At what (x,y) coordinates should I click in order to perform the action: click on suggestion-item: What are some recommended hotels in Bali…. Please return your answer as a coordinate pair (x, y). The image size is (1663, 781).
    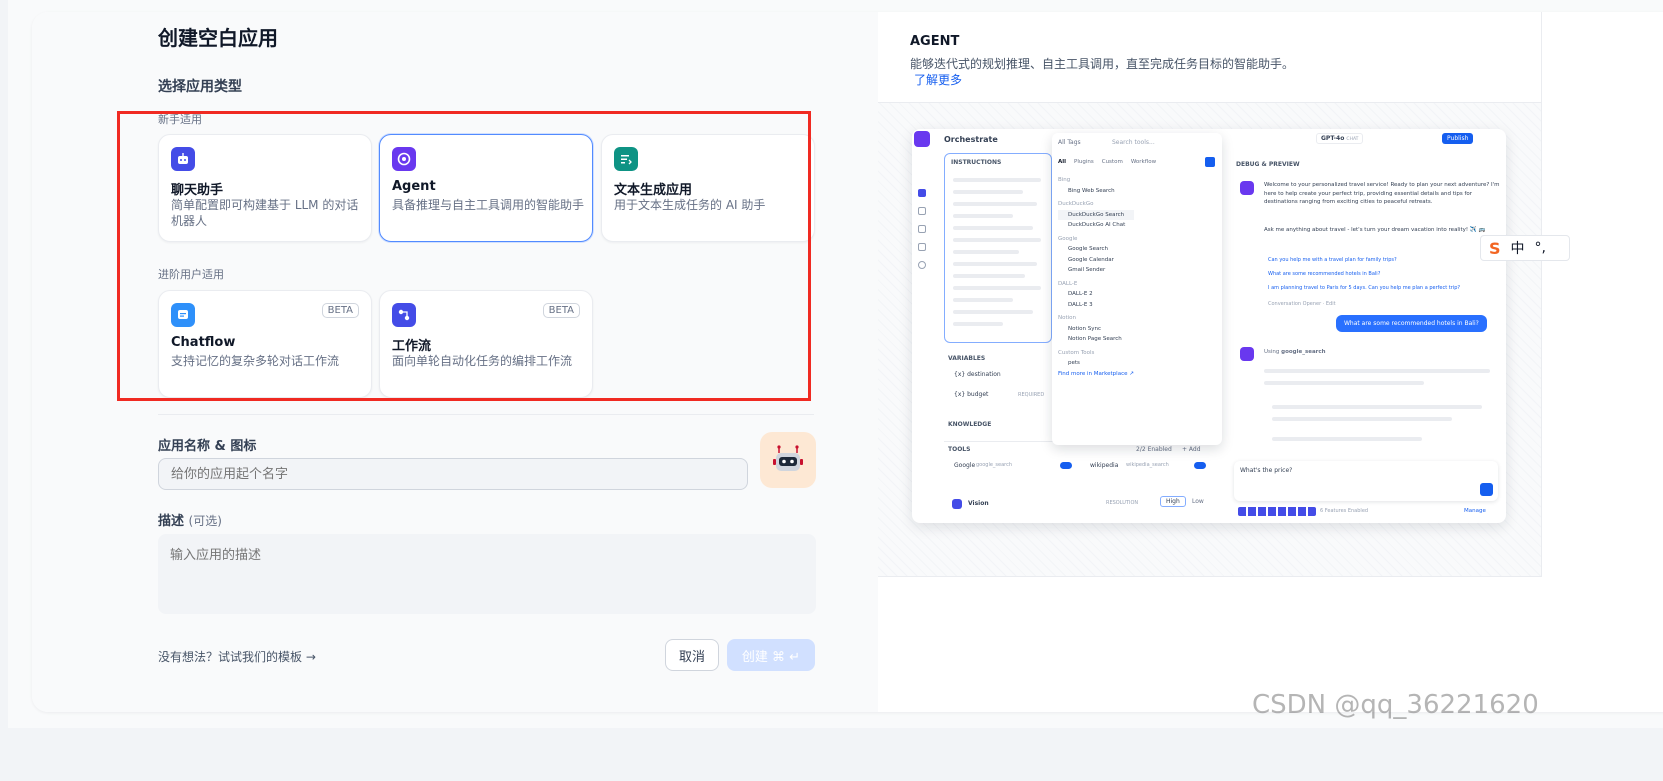
    Looking at the image, I should click on (1324, 274).